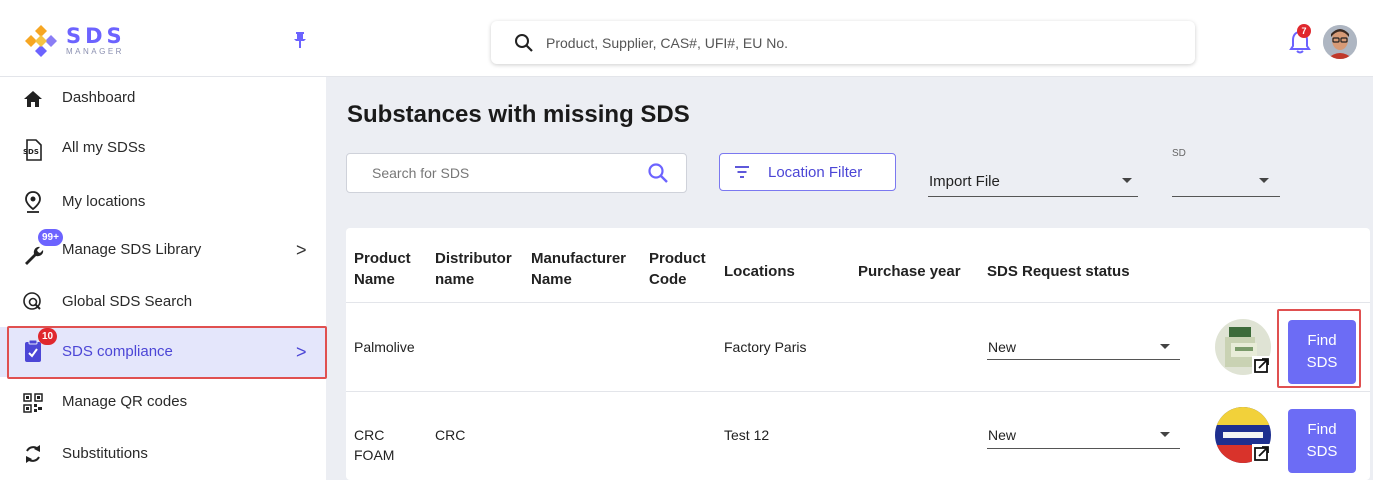 The width and height of the screenshot is (1373, 480). Describe the element at coordinates (33, 403) in the screenshot. I see `qr-code-icon` at that location.